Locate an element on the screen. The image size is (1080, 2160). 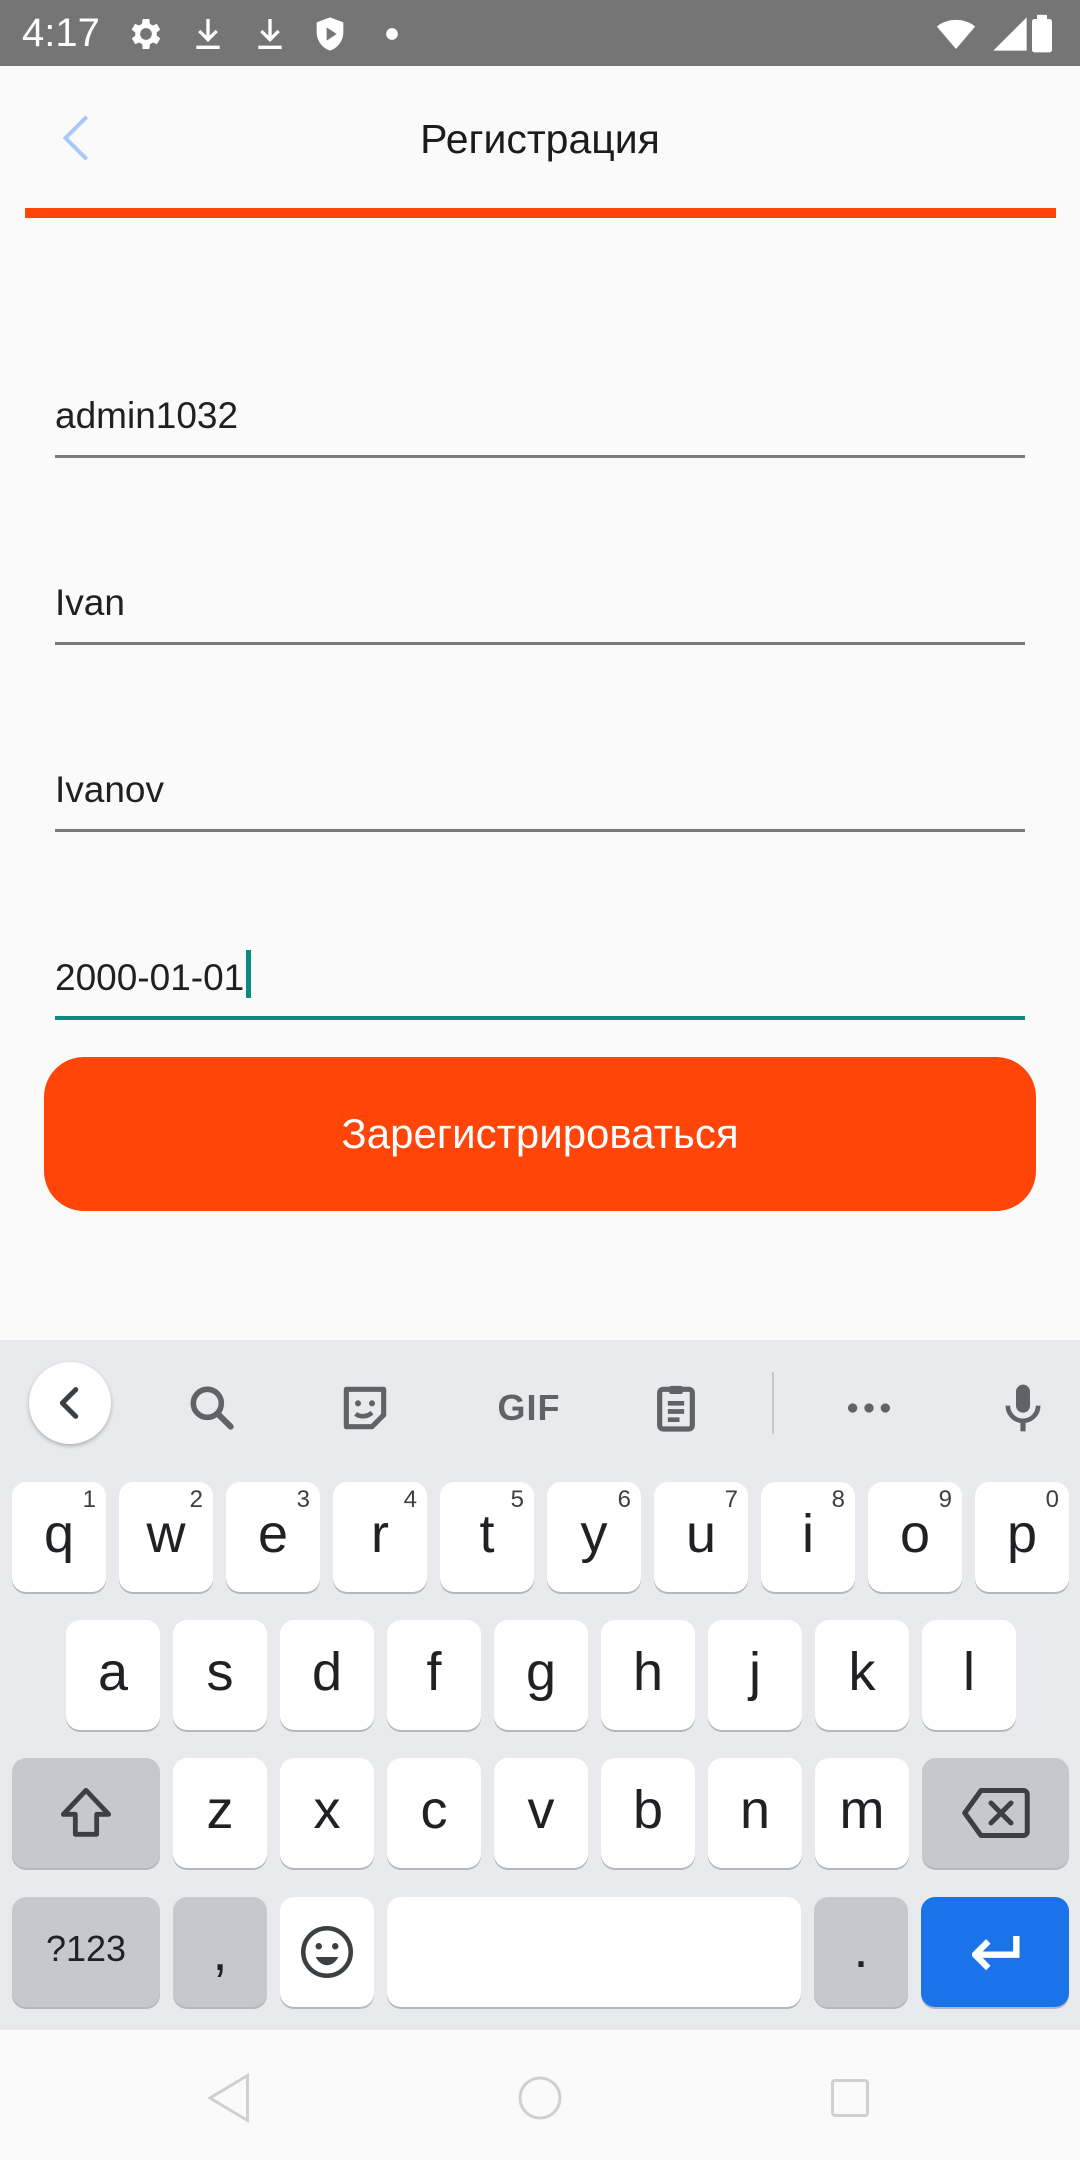
shift-key is located at coordinates (86, 1813).